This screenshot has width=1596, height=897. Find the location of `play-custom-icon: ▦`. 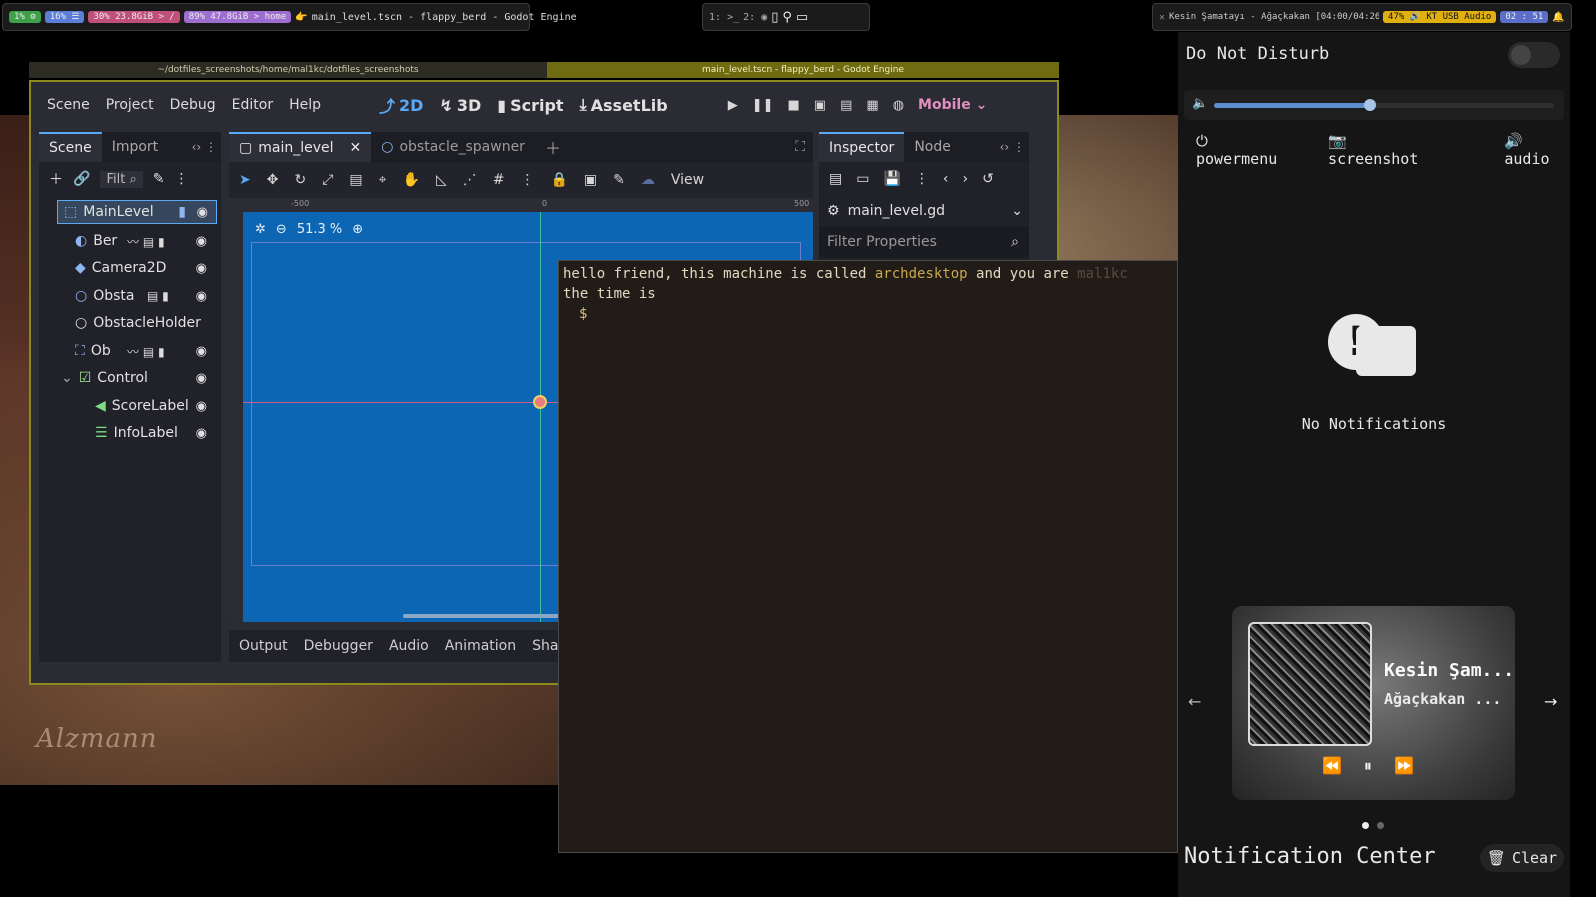

play-custom-icon: ▦ is located at coordinates (872, 105).